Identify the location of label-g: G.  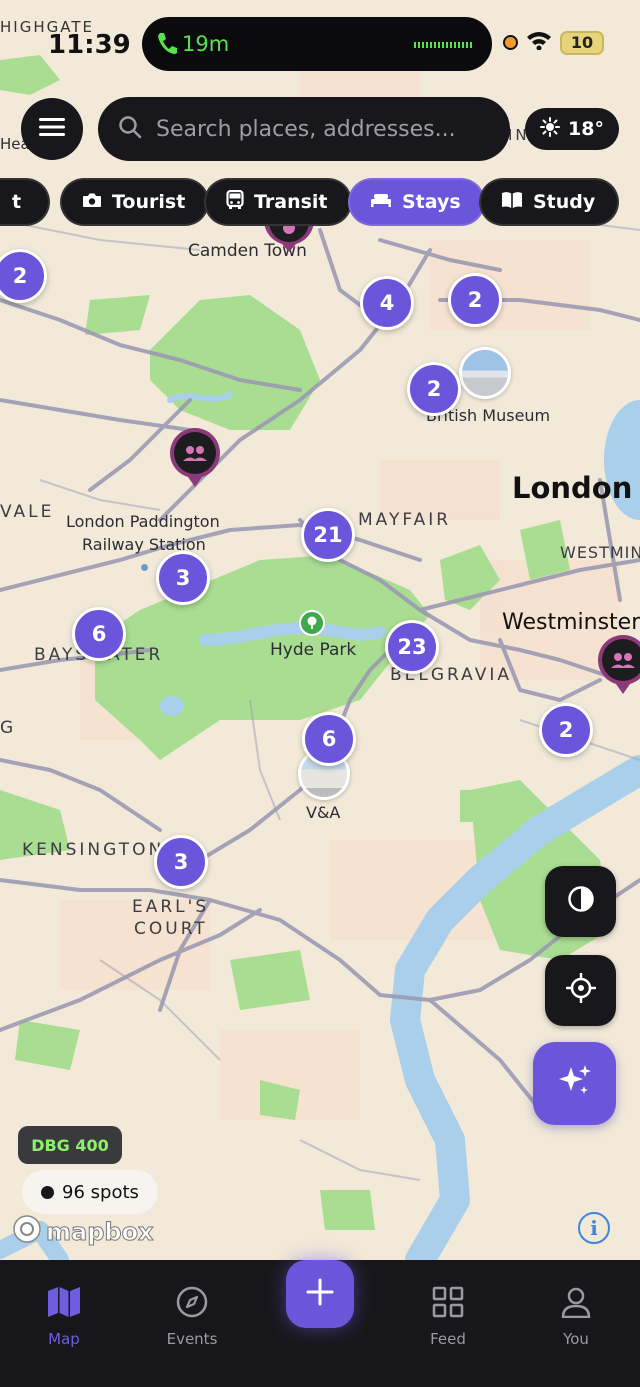
(8, 728).